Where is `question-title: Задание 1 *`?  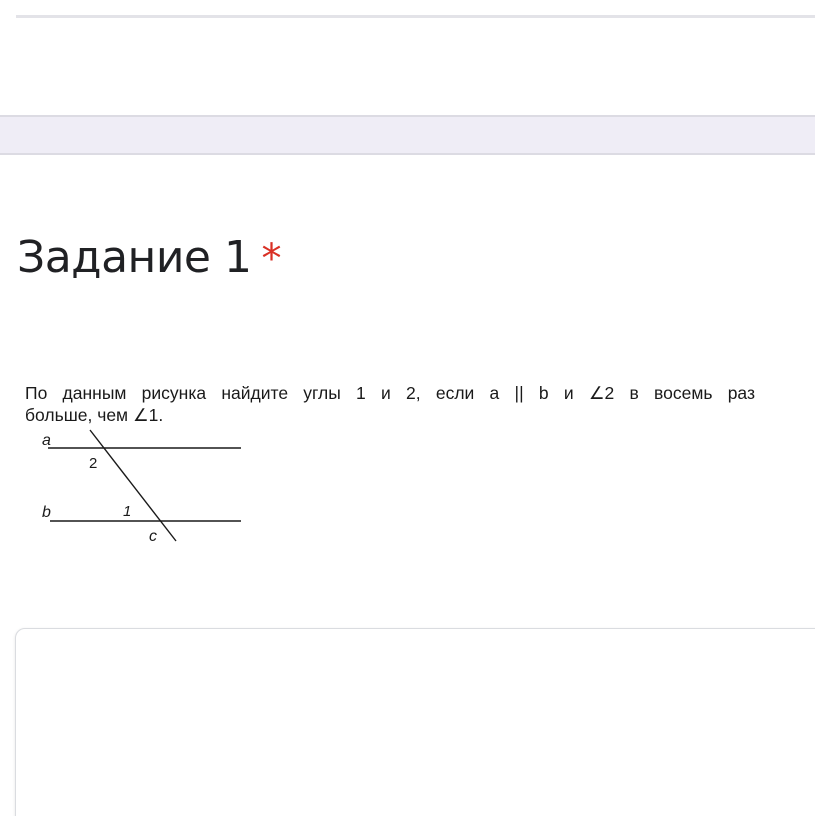
question-title: Задание 1 * is located at coordinates (149, 257).